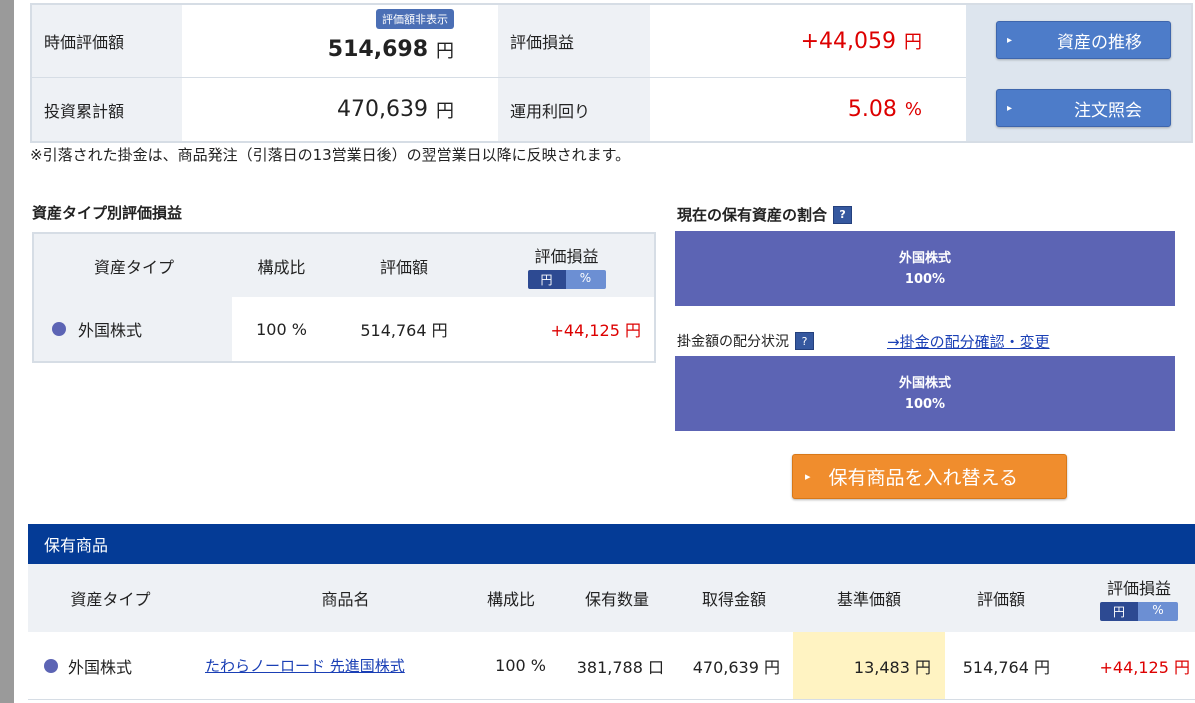  Describe the element at coordinates (765, 214) in the screenshot. I see `current-allocation-title: 現在の保有資産の割合 ?` at that location.